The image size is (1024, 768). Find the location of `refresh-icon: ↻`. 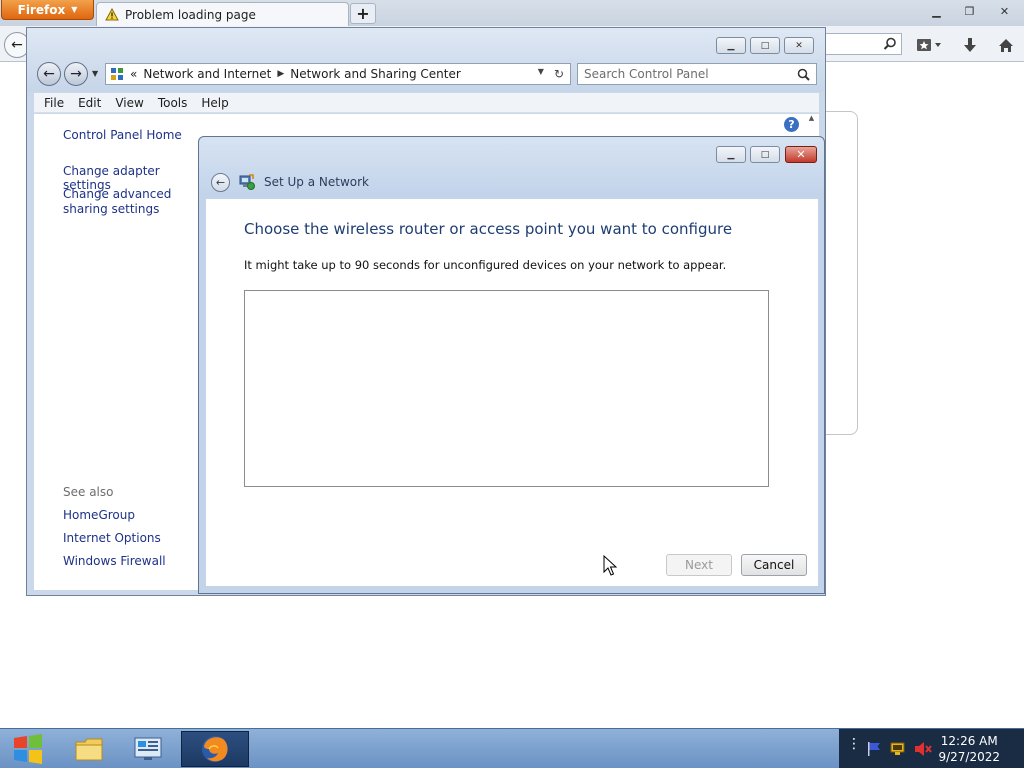

refresh-icon: ↻ is located at coordinates (559, 74).